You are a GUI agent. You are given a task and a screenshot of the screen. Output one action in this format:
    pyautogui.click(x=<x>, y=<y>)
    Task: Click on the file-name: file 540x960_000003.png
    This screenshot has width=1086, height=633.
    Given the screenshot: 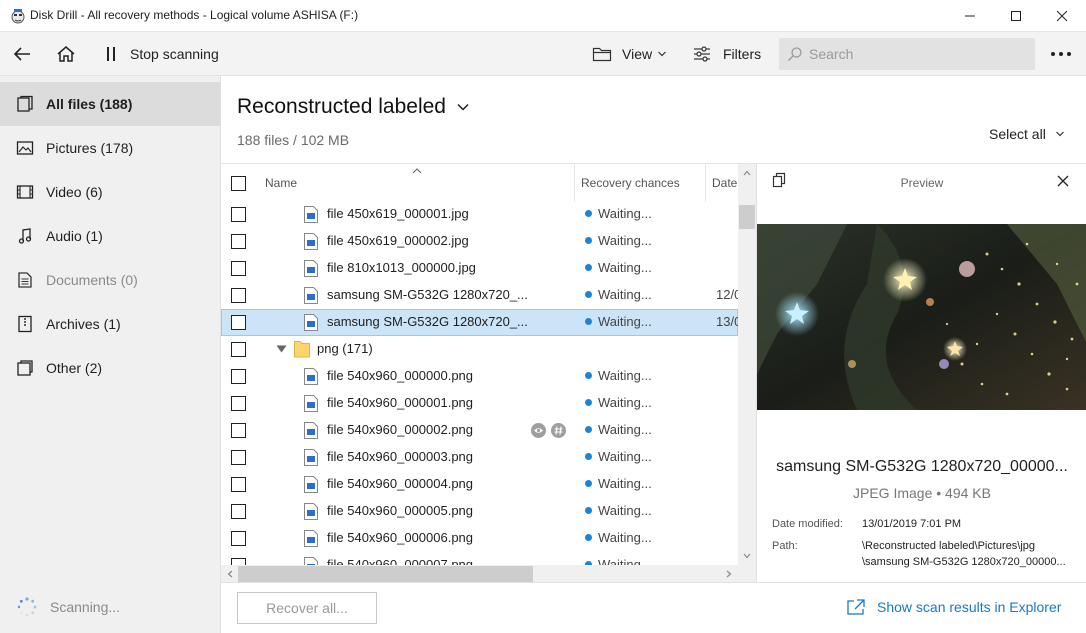 What is the action you would take?
    pyautogui.click(x=400, y=456)
    